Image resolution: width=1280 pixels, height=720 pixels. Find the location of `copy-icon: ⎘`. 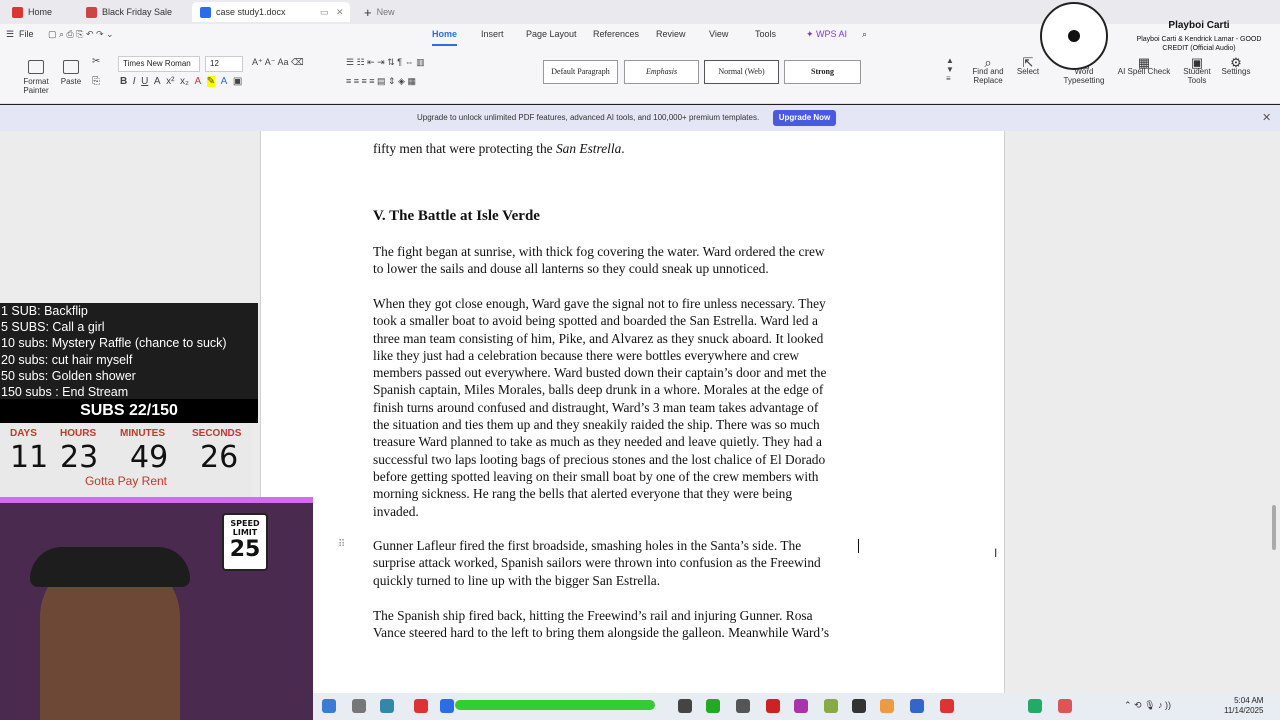

copy-icon: ⎘ is located at coordinates (96, 81).